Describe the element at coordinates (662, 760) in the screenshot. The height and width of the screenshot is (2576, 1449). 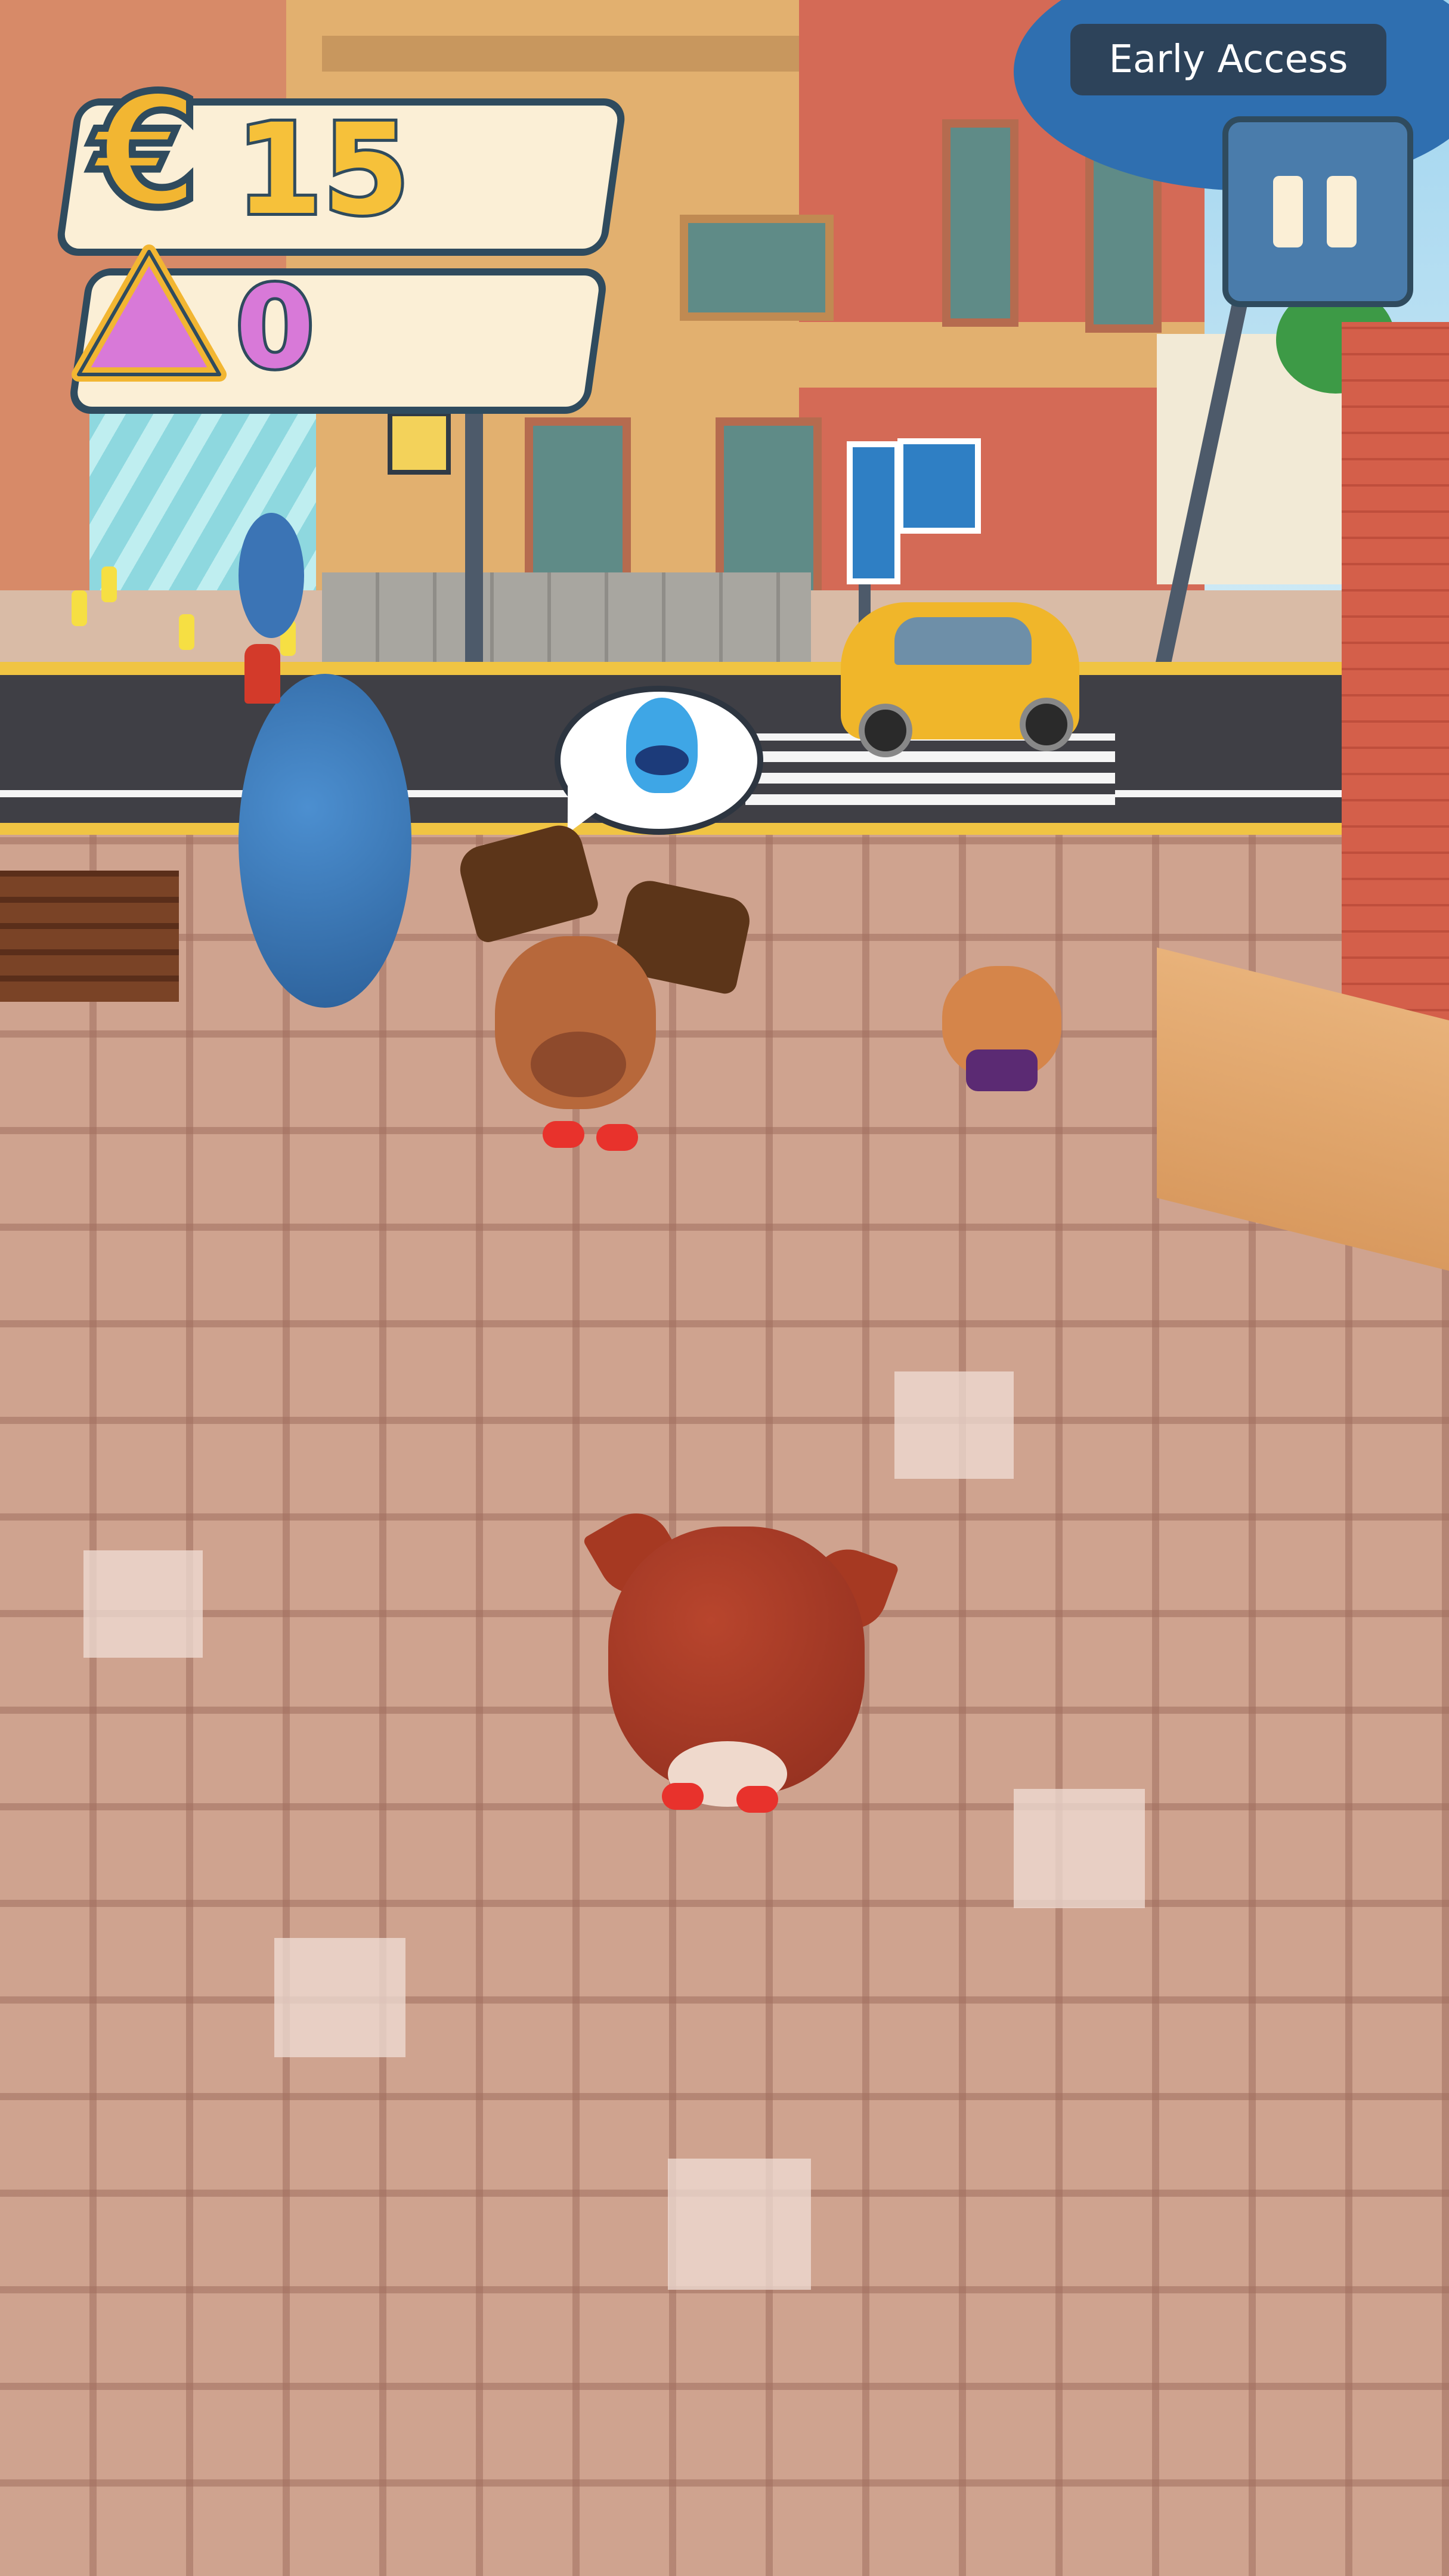
I see `bird-beak` at that location.